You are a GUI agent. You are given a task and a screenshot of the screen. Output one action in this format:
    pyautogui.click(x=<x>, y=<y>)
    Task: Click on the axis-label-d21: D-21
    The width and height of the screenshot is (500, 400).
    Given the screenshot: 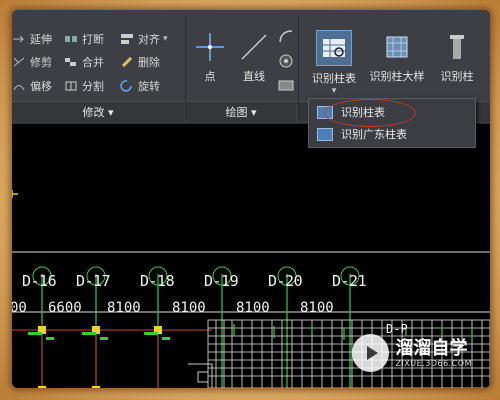 What is the action you would take?
    pyautogui.click(x=349, y=281)
    